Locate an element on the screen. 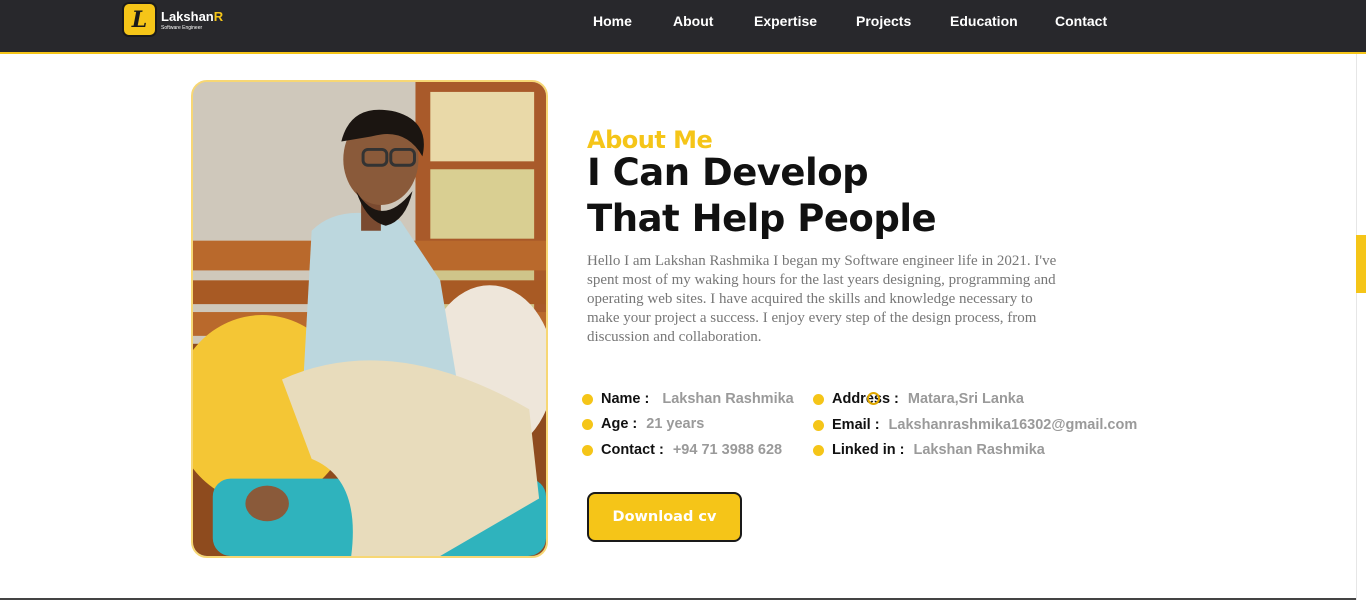  info-address: Address : Matara,Sri Lanka is located at coordinates (918, 399).